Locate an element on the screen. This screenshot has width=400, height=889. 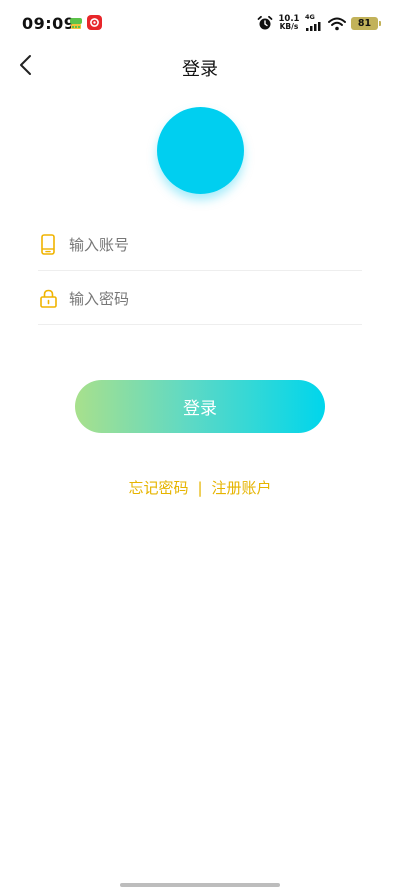
login-button: 登录 is located at coordinates (200, 406).